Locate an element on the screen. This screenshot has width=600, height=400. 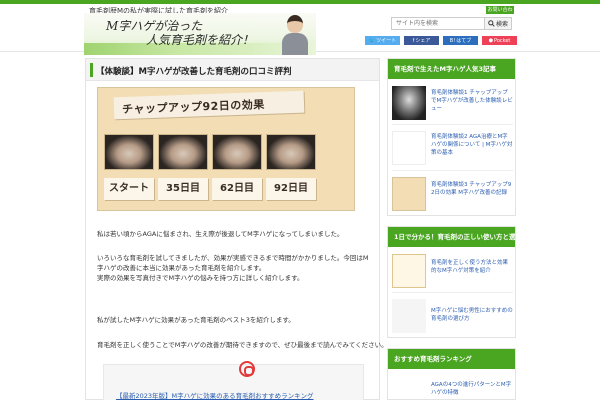
guide-entry-2: M字ハゲに悩む男性におすすめの育毛剤の選び方 is located at coordinates (452, 316).